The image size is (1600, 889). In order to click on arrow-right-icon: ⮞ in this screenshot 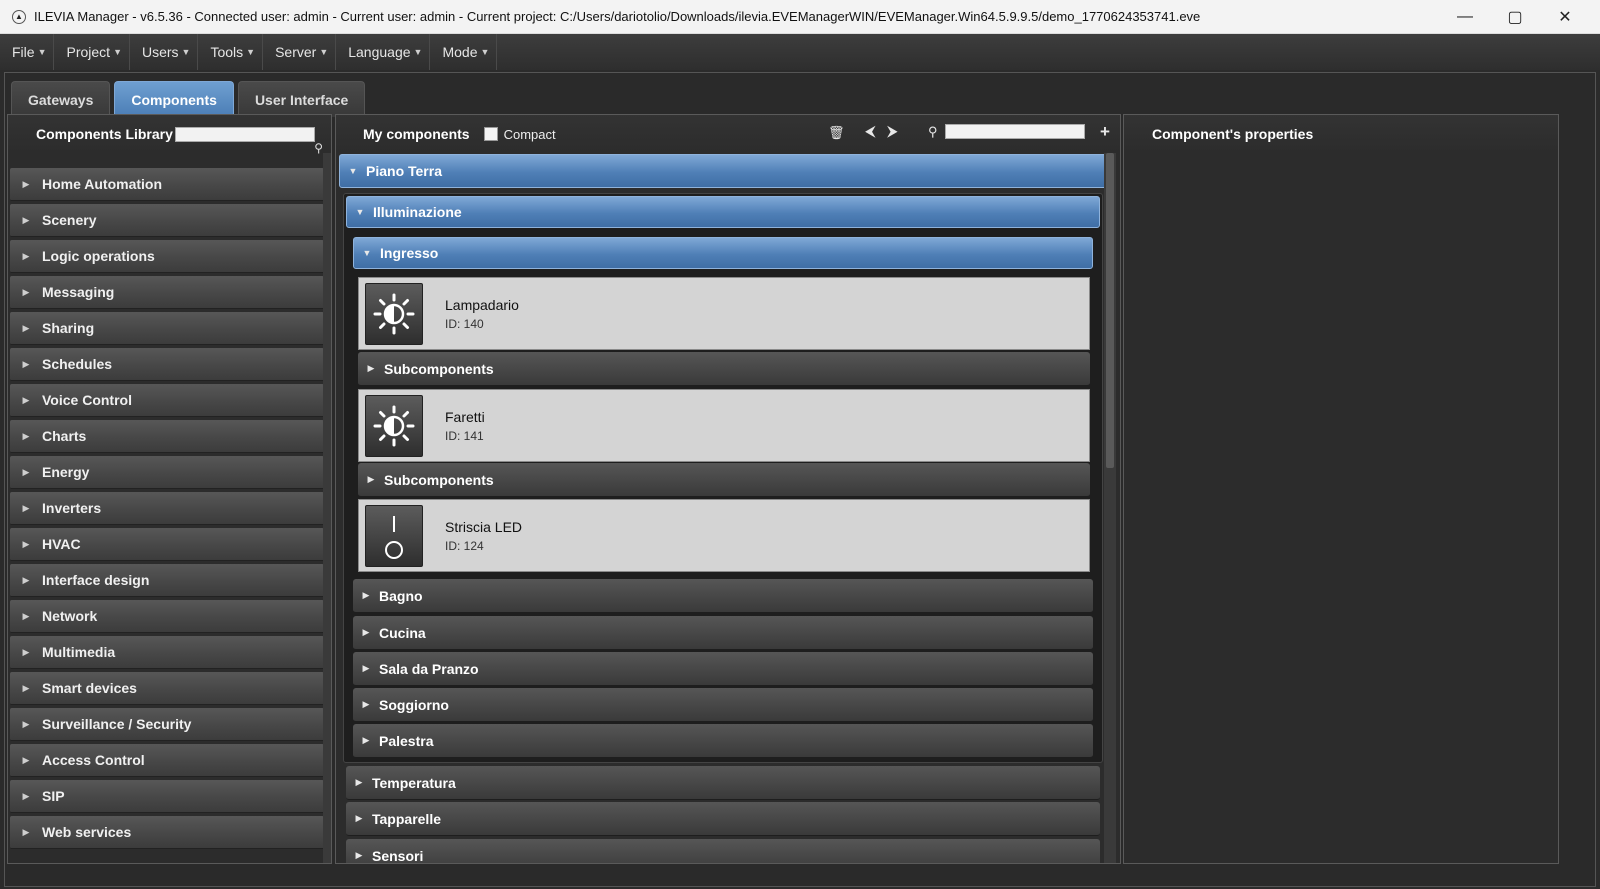, I will do `click(892, 131)`.